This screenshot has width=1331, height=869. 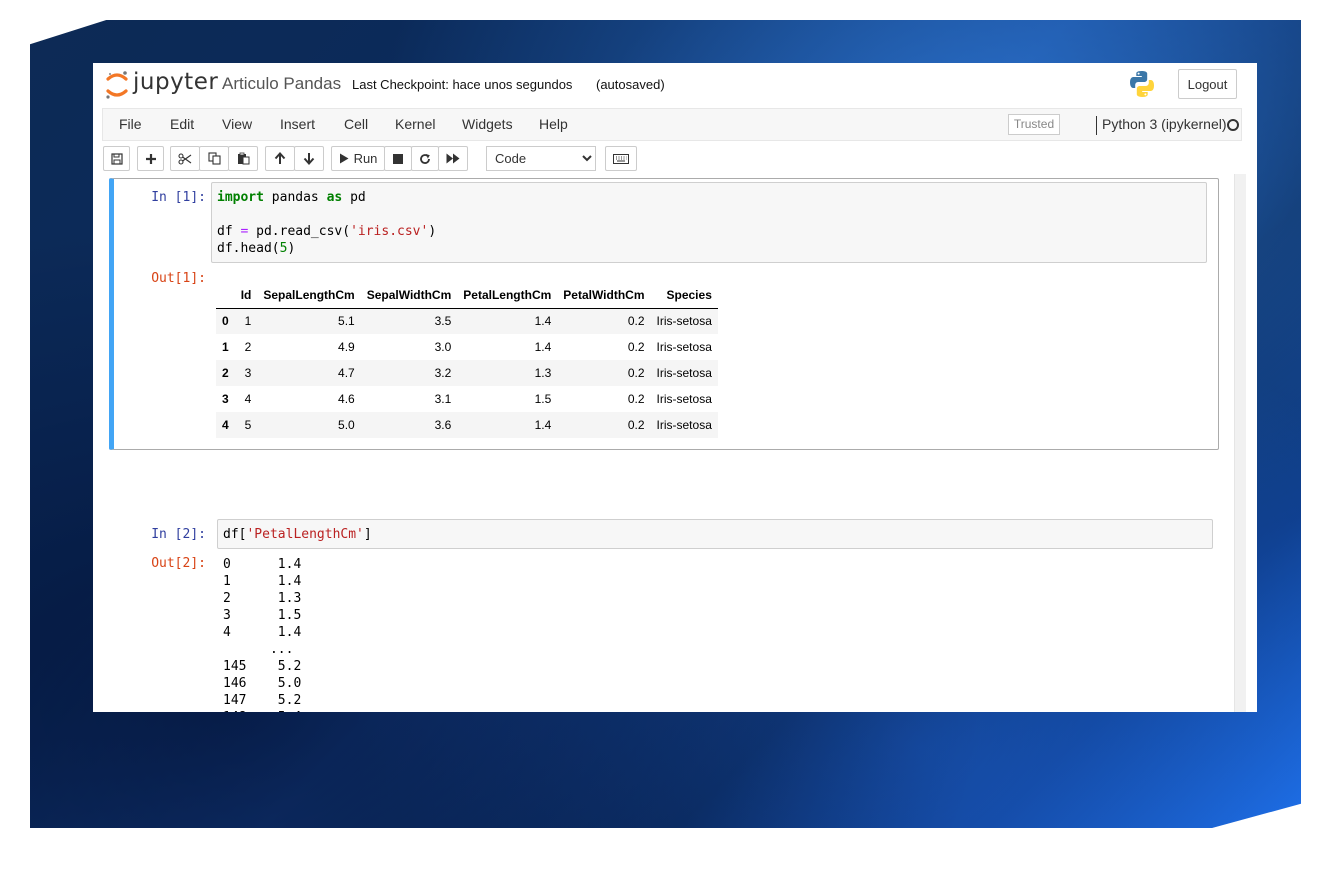 What do you see at coordinates (248, 425) in the screenshot?
I see `table-cell: 5` at bounding box center [248, 425].